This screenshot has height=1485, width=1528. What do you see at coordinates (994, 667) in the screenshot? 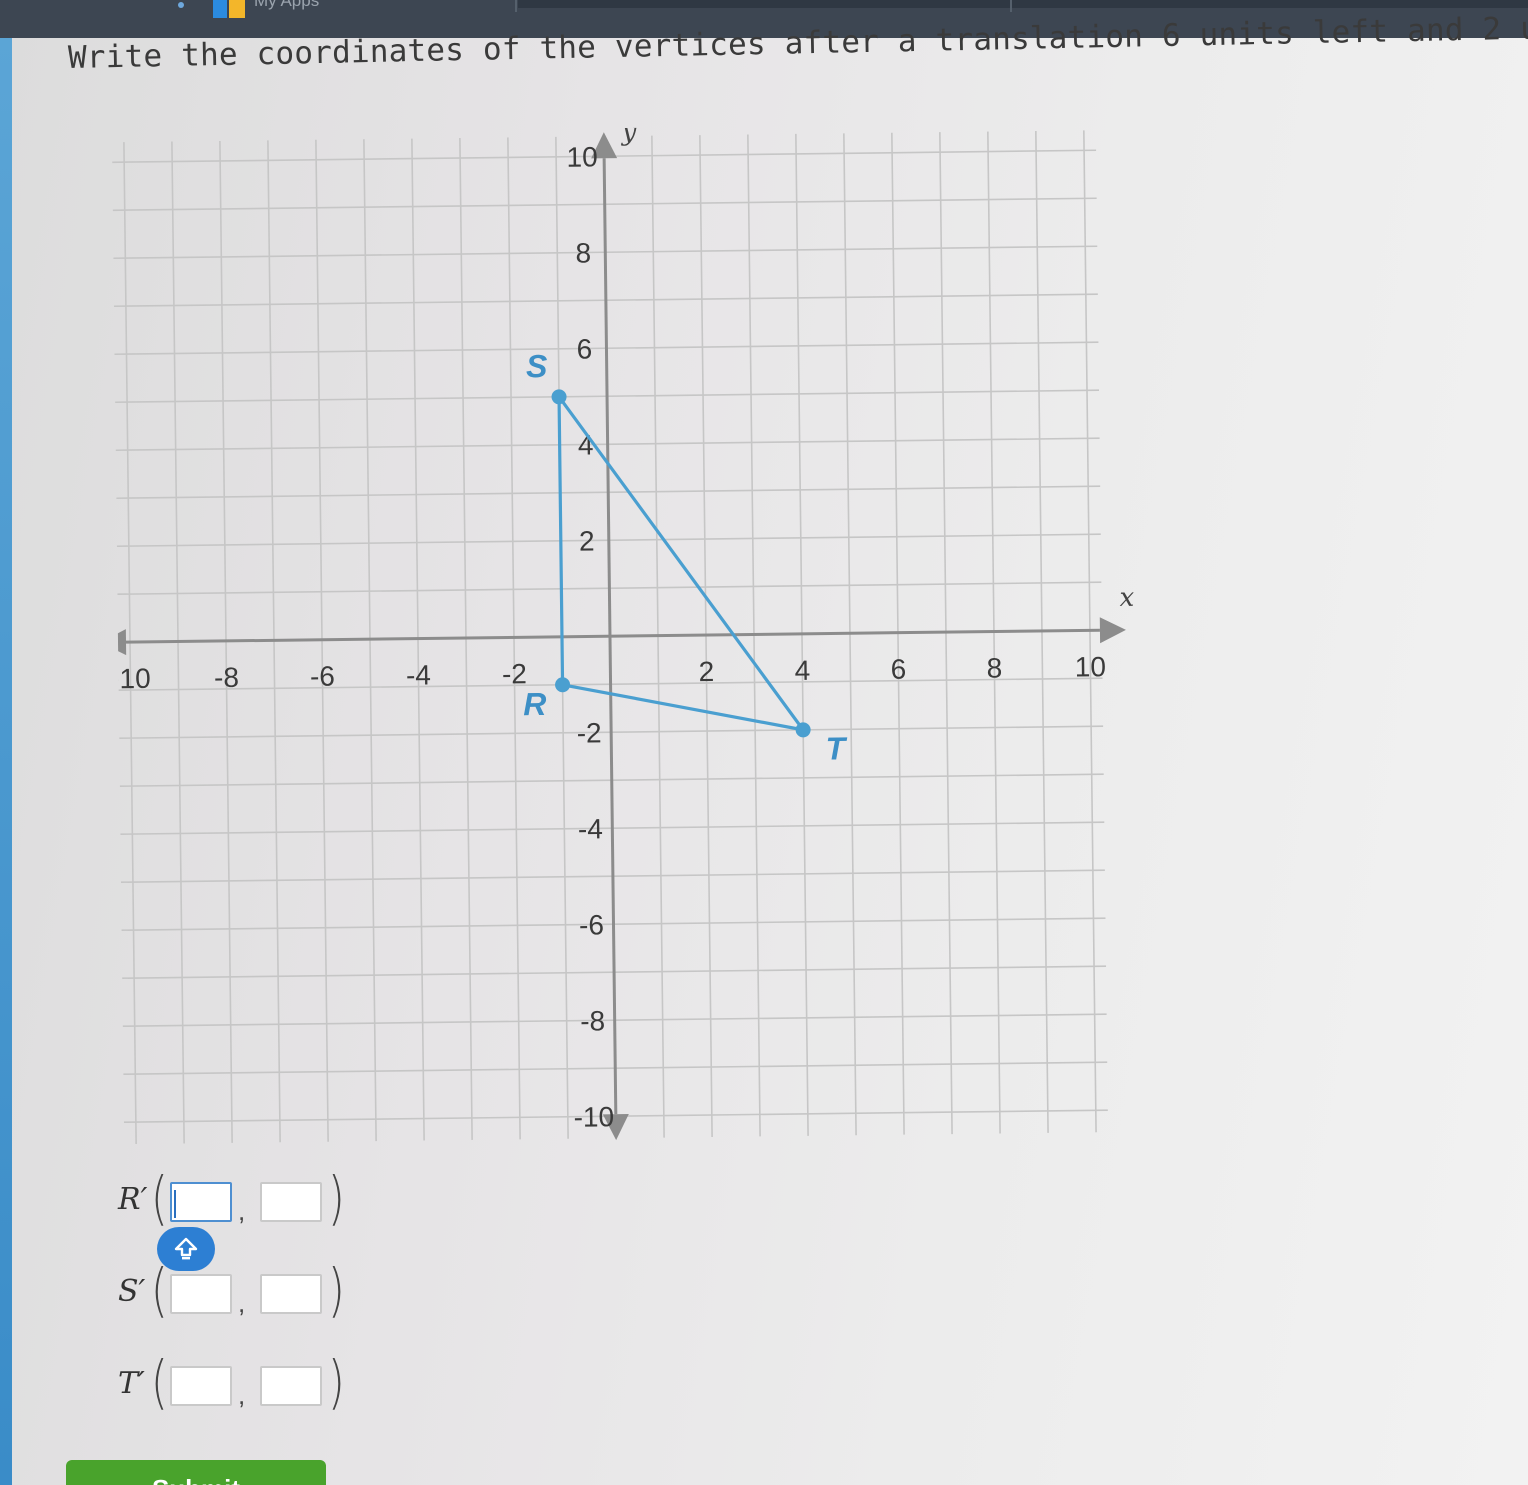
I see `x-tick-label: 8` at bounding box center [994, 667].